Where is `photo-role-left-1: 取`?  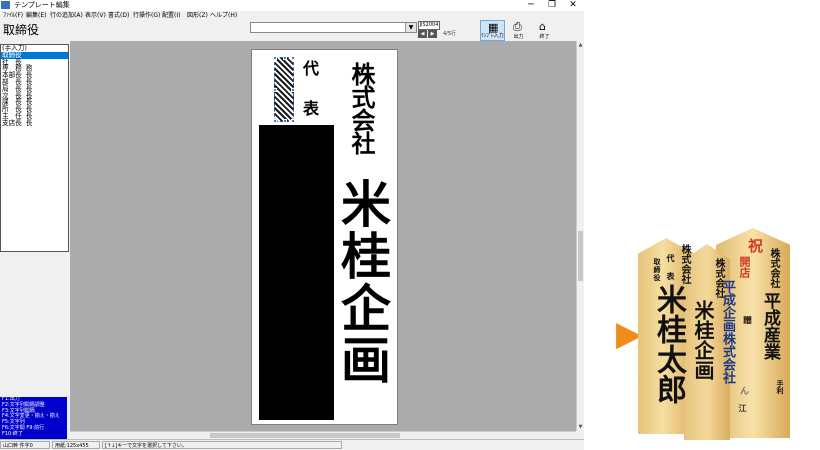
photo-role-left-1: 取 is located at coordinates (657, 261).